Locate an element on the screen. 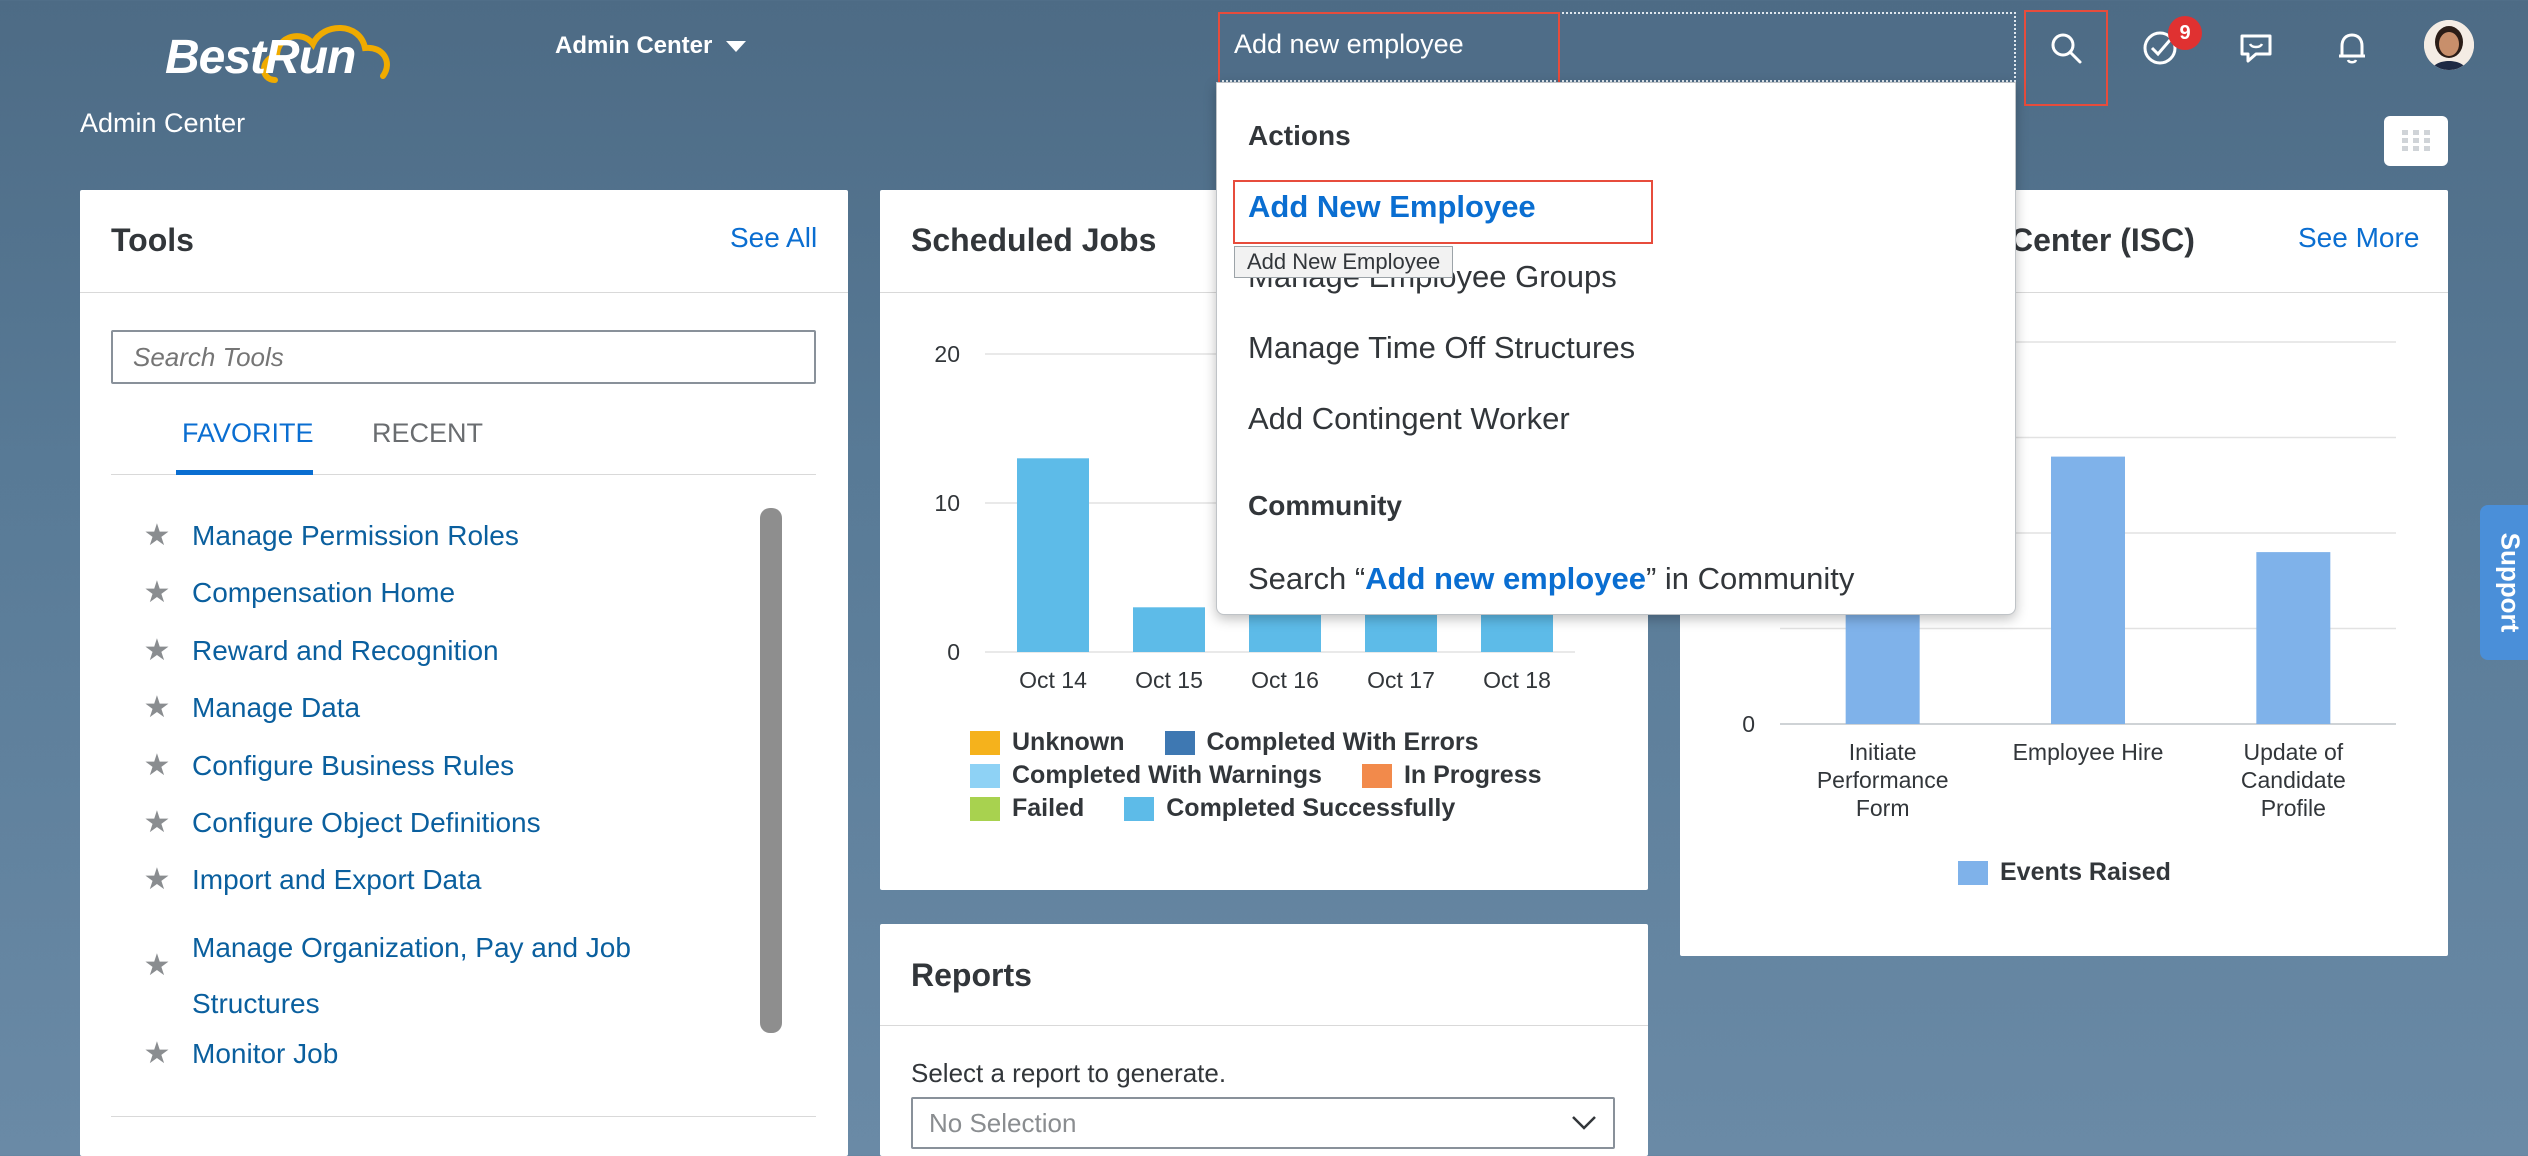 The height and width of the screenshot is (1156, 2528). actions-header: Actions is located at coordinates (1299, 135).